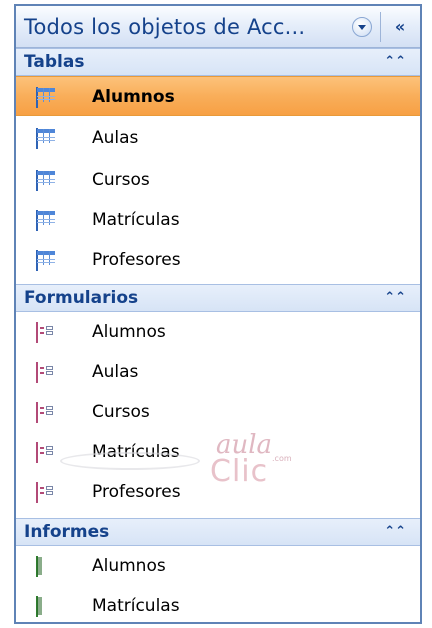 This screenshot has width=432, height=628. What do you see at coordinates (218, 412) in the screenshot?
I see `list-item-form-cursos: Cursos` at bounding box center [218, 412].